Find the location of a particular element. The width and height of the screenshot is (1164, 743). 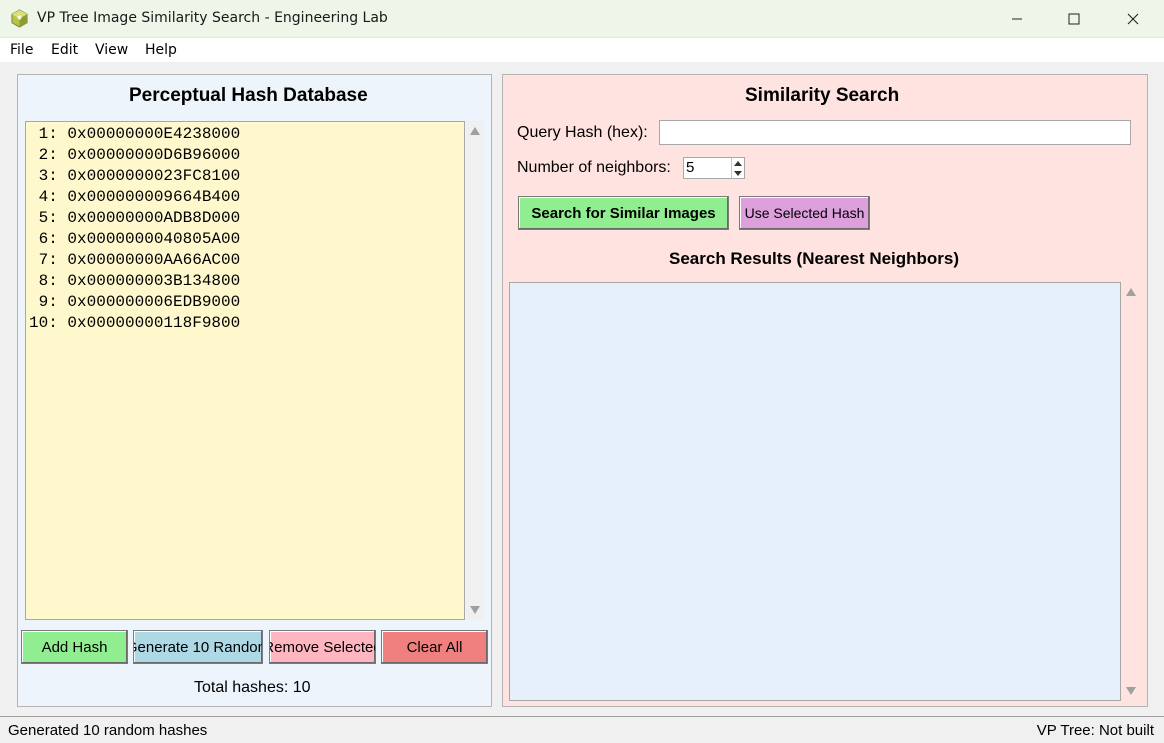

maximize-icon is located at coordinates (1074, 19).